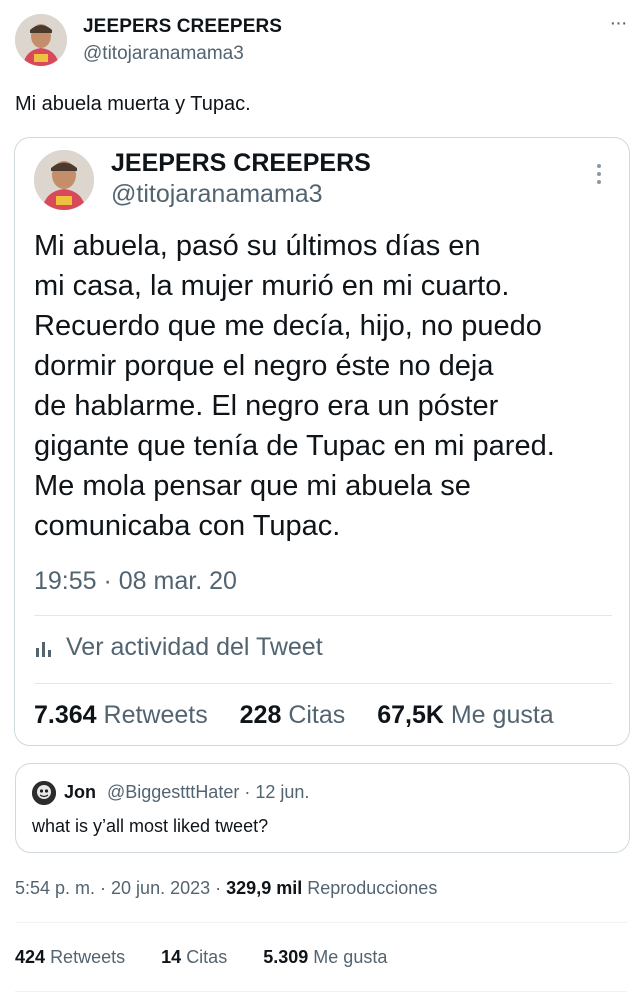  What do you see at coordinates (135, 581) in the screenshot?
I see `embedded-timestamp: 19:55 · 08 mar. 20` at bounding box center [135, 581].